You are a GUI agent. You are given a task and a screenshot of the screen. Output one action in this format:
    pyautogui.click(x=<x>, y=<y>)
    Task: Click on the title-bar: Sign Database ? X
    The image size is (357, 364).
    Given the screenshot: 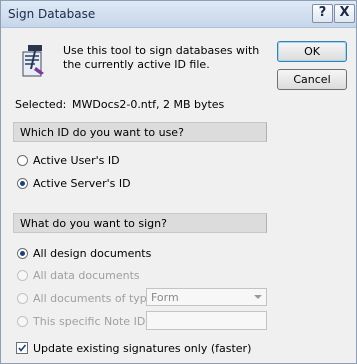 What is the action you would take?
    pyautogui.click(x=178, y=14)
    